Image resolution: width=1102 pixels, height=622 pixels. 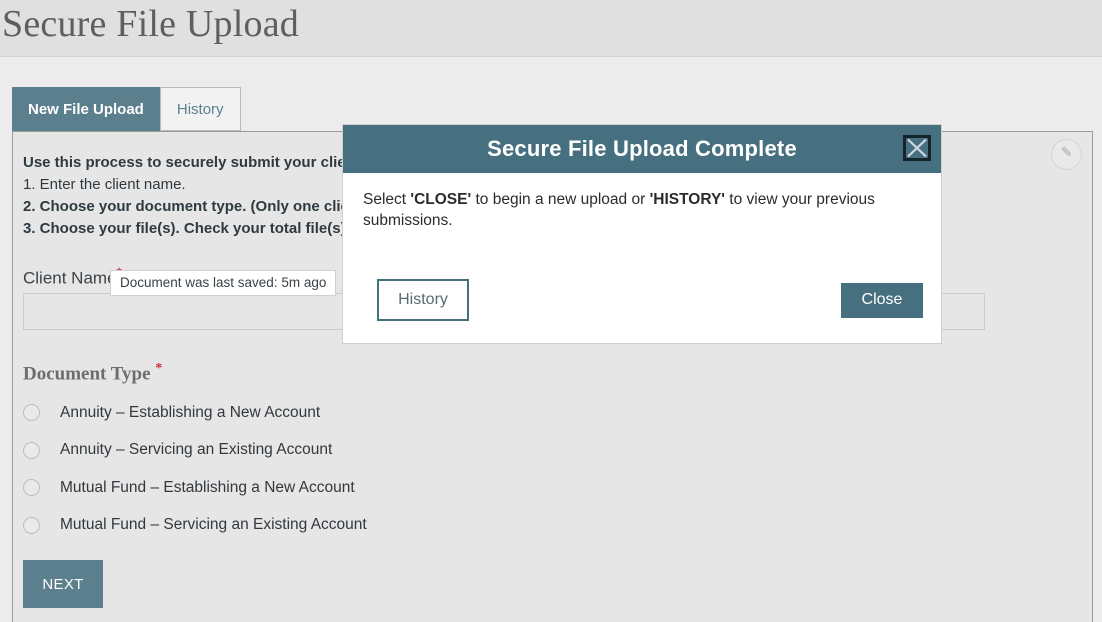 I want to click on document-type-label: Document Type *, so click(x=92, y=373).